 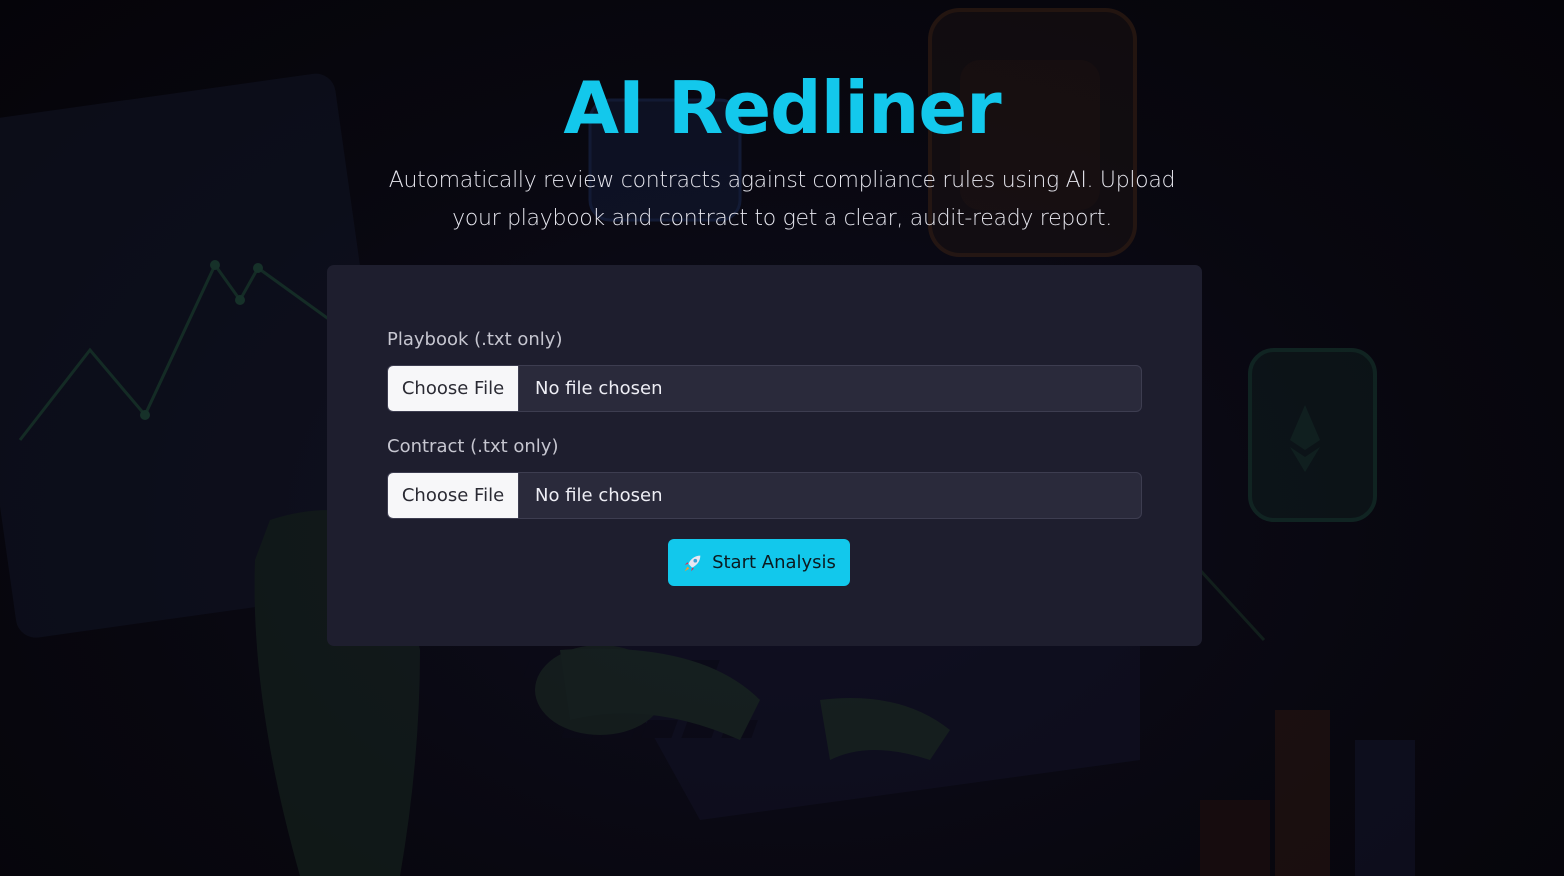 What do you see at coordinates (473, 446) in the screenshot?
I see `contract-label: Contract (.txt only)` at bounding box center [473, 446].